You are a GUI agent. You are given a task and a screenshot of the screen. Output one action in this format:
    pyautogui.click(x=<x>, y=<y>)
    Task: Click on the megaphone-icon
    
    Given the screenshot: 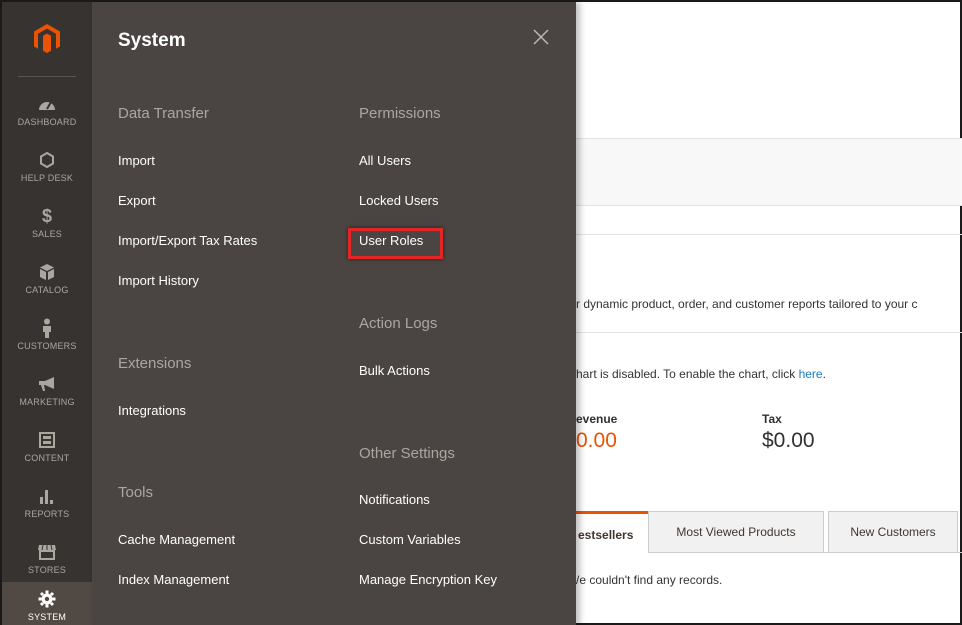 What is the action you would take?
    pyautogui.click(x=47, y=384)
    